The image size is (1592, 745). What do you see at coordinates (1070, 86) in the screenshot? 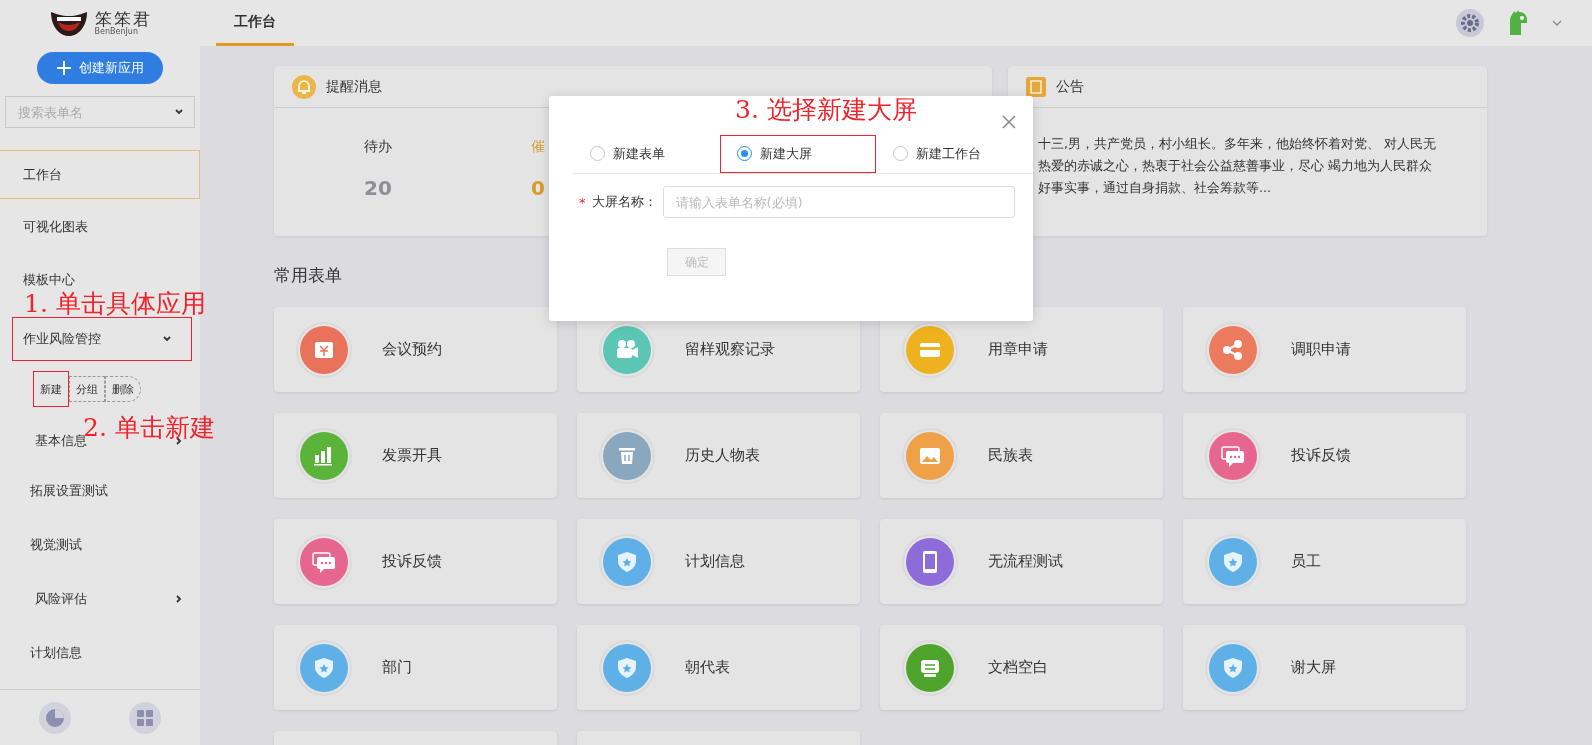
I see `card-title: 公告` at bounding box center [1070, 86].